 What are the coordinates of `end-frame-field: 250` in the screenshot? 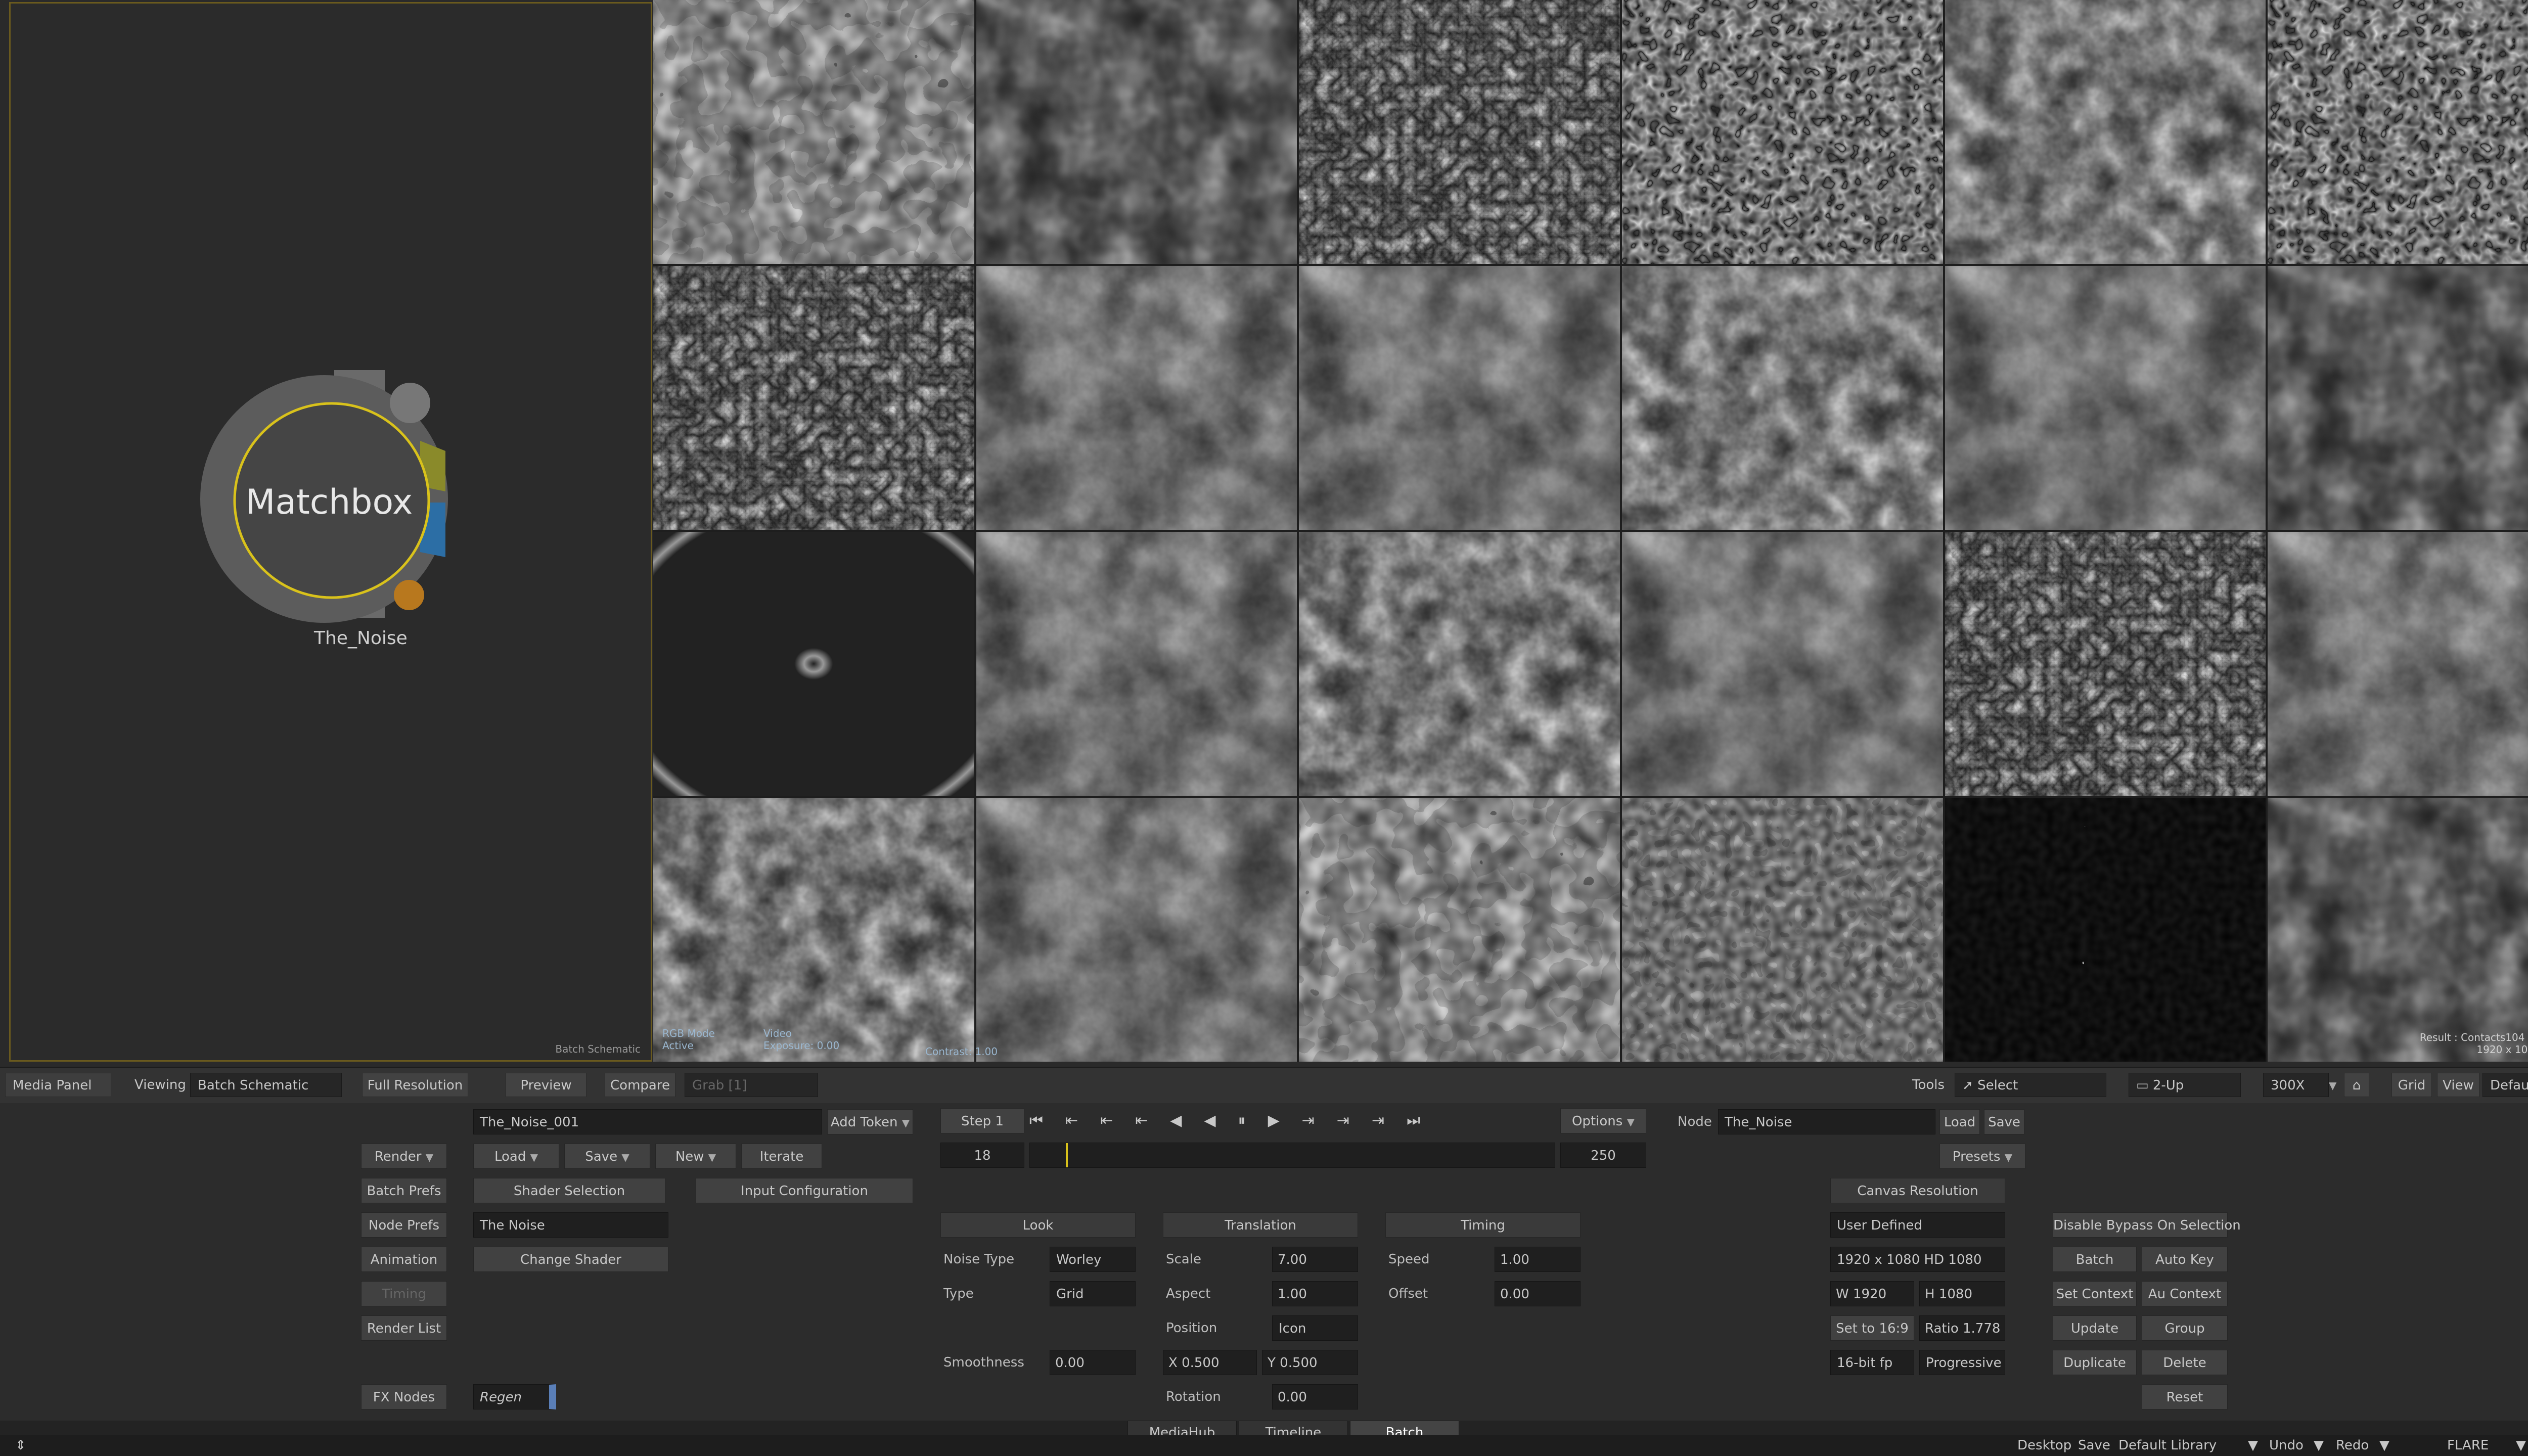 It's located at (1603, 1155).